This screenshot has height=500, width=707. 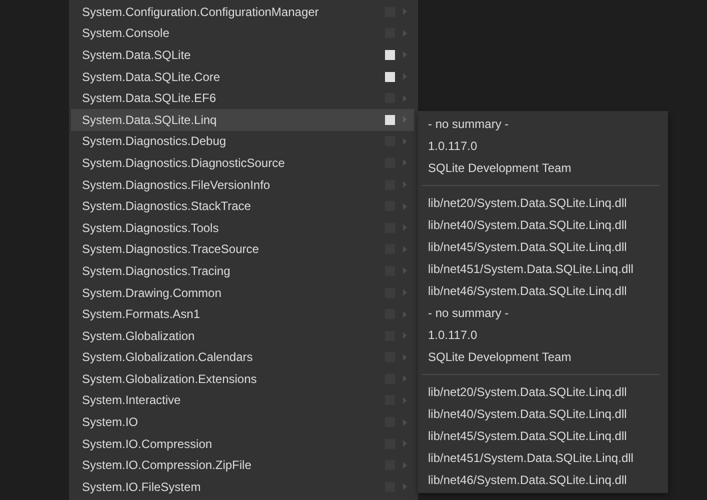 What do you see at coordinates (242, 163) in the screenshot?
I see `menu-item: System.Diagnostics.DiagnosticSource` at bounding box center [242, 163].